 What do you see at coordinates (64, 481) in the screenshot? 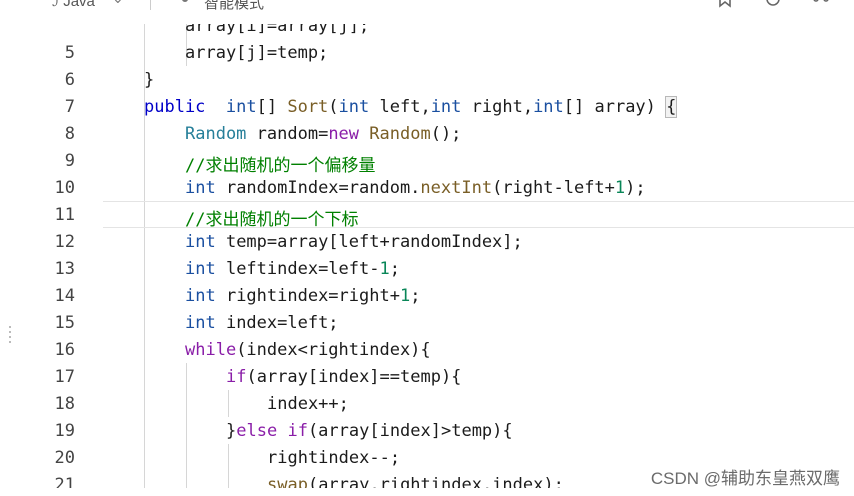
I see `line-number: 21` at bounding box center [64, 481].